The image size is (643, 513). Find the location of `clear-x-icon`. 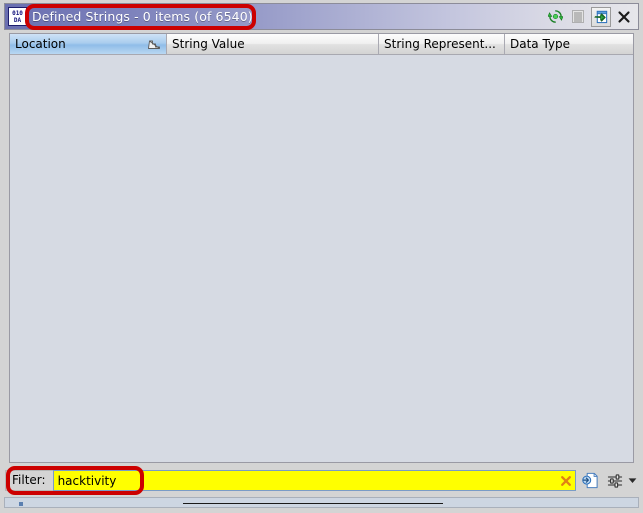

clear-x-icon is located at coordinates (566, 480).